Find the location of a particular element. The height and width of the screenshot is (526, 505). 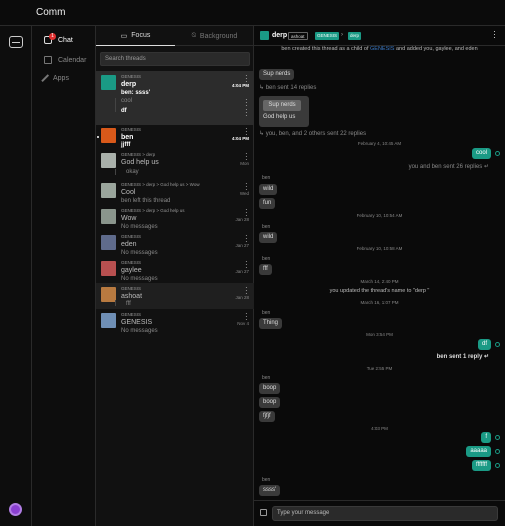

tab-focus: ▭ Focus is located at coordinates (135, 36).